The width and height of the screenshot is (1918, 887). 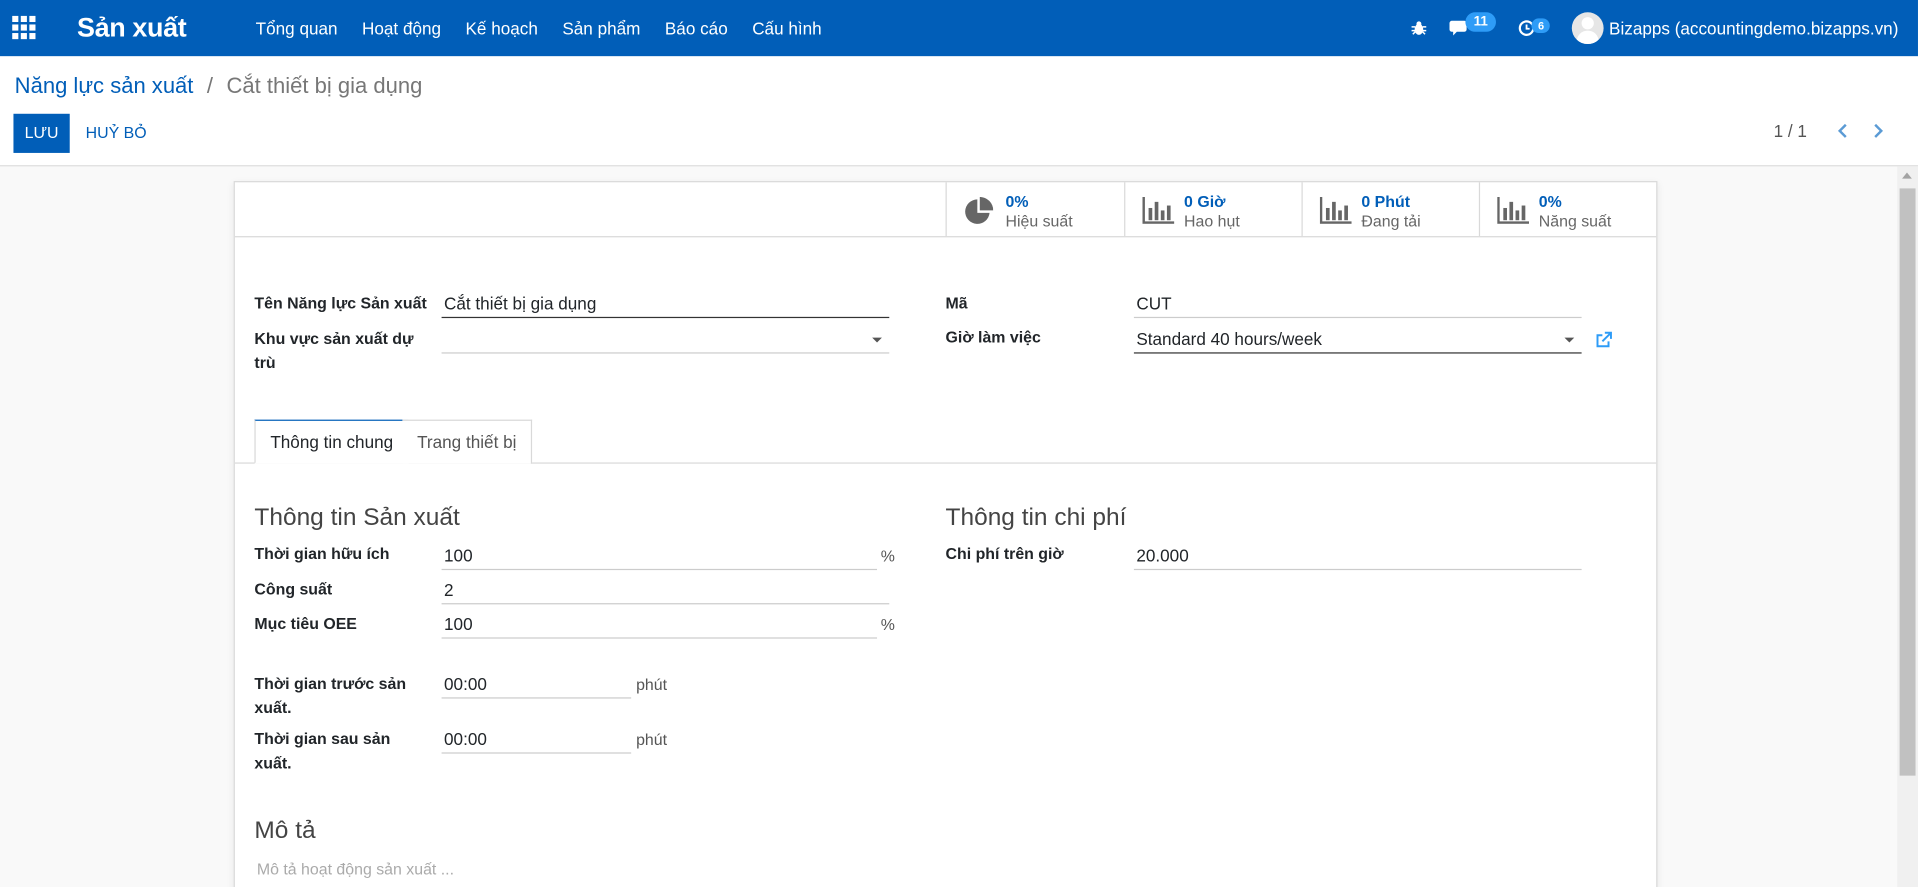 What do you see at coordinates (536, 685) in the screenshot?
I see `time-start-input: 00:00` at bounding box center [536, 685].